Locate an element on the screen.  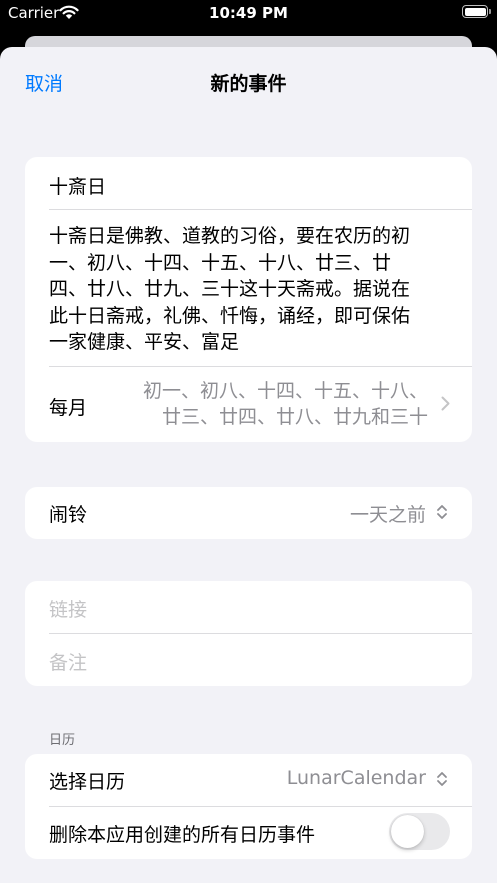
status-bar: Carrier 10:49 PM is located at coordinates (248, 15).